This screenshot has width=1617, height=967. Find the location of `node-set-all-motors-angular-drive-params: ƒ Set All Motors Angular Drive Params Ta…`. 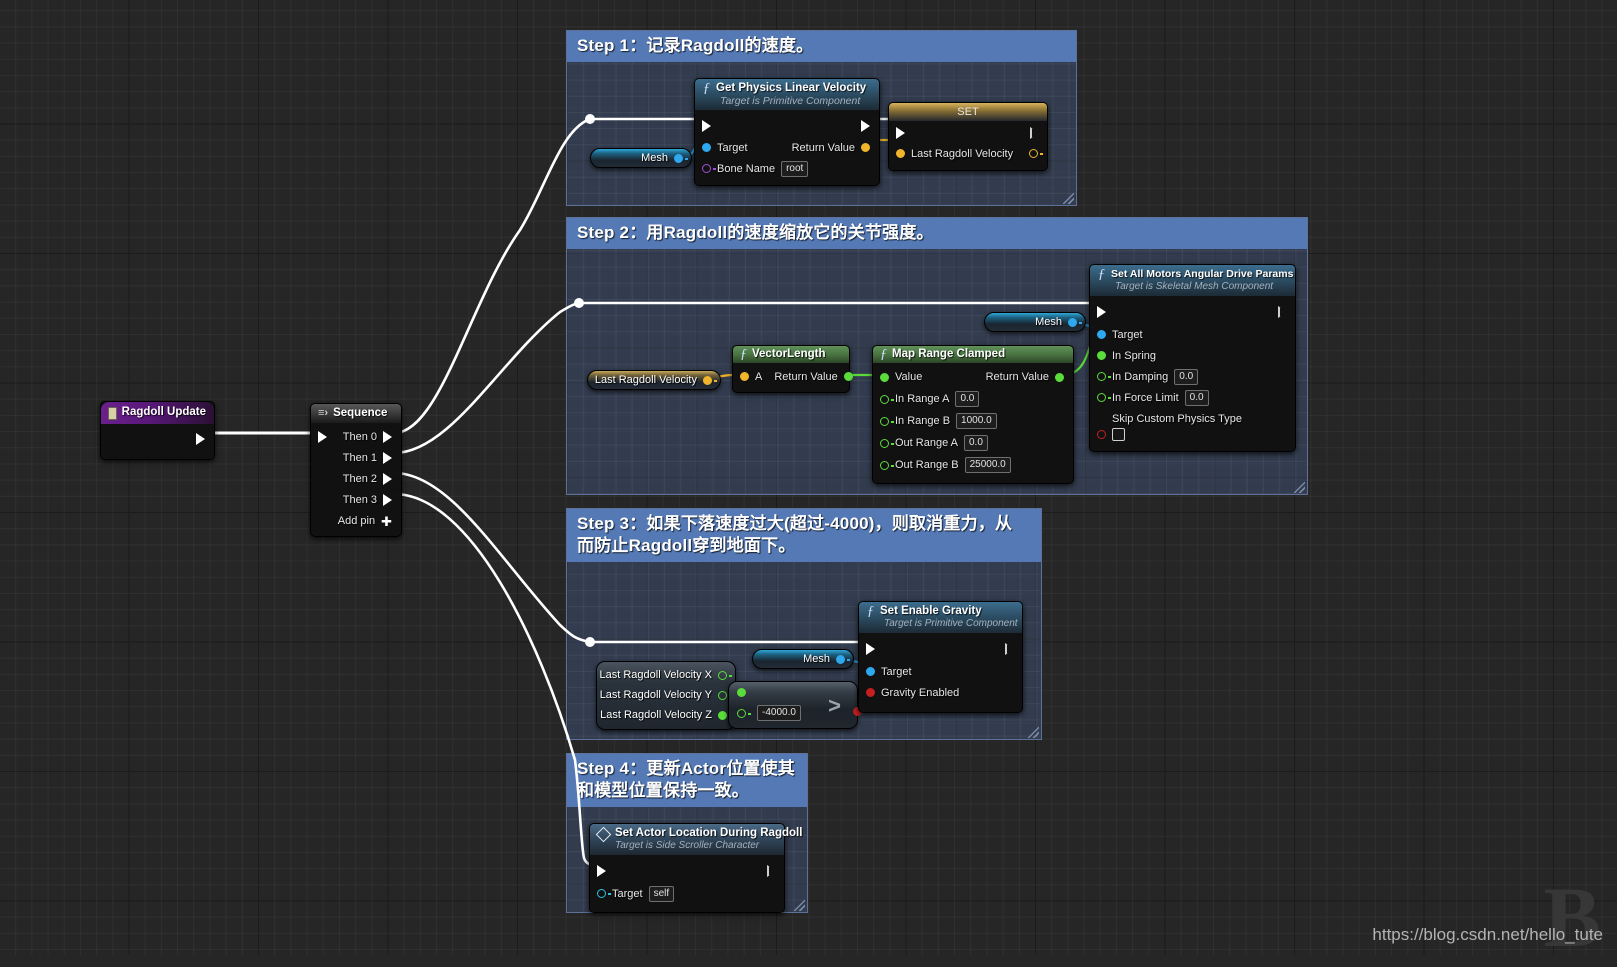

node-set-all-motors-angular-drive-params: ƒ Set All Motors Angular Drive Params Ta… is located at coordinates (1192, 358).